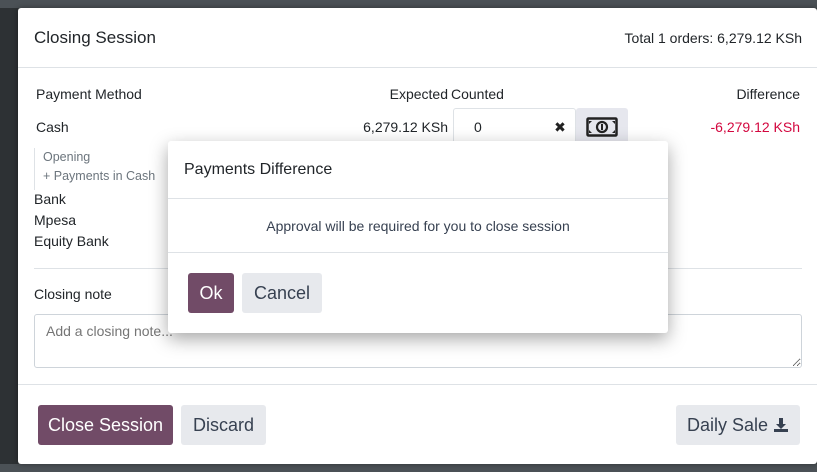  Describe the element at coordinates (9, 236) in the screenshot. I see `background-edge` at that location.